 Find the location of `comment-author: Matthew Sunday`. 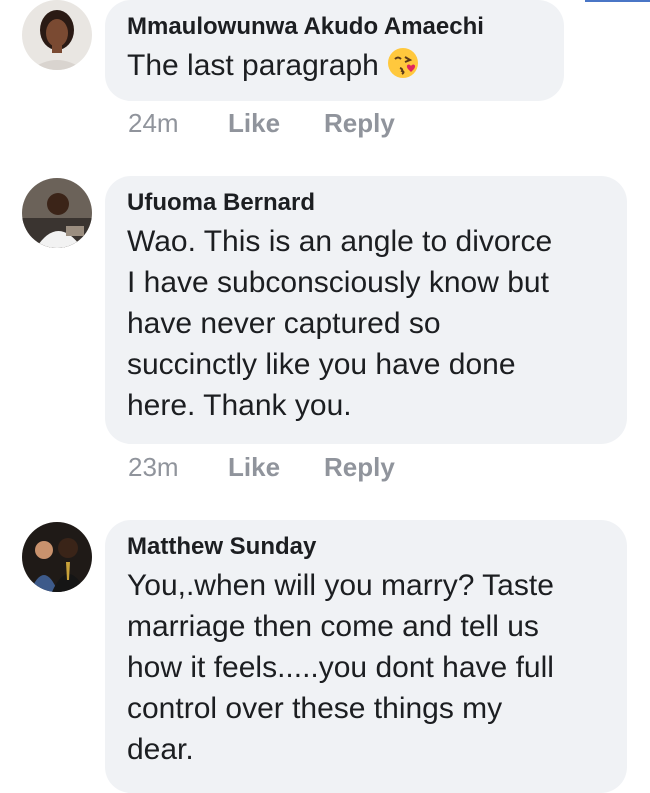

comment-author: Matthew Sunday is located at coordinates (366, 547).